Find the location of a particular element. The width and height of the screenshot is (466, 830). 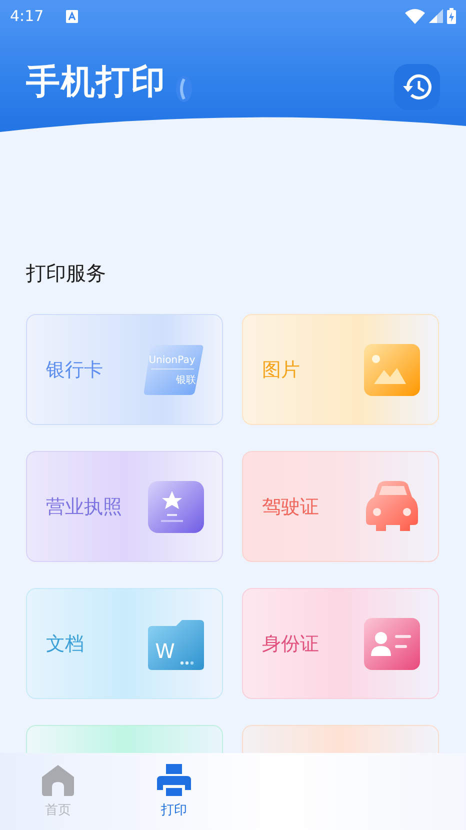

id-card-icon is located at coordinates (392, 644).